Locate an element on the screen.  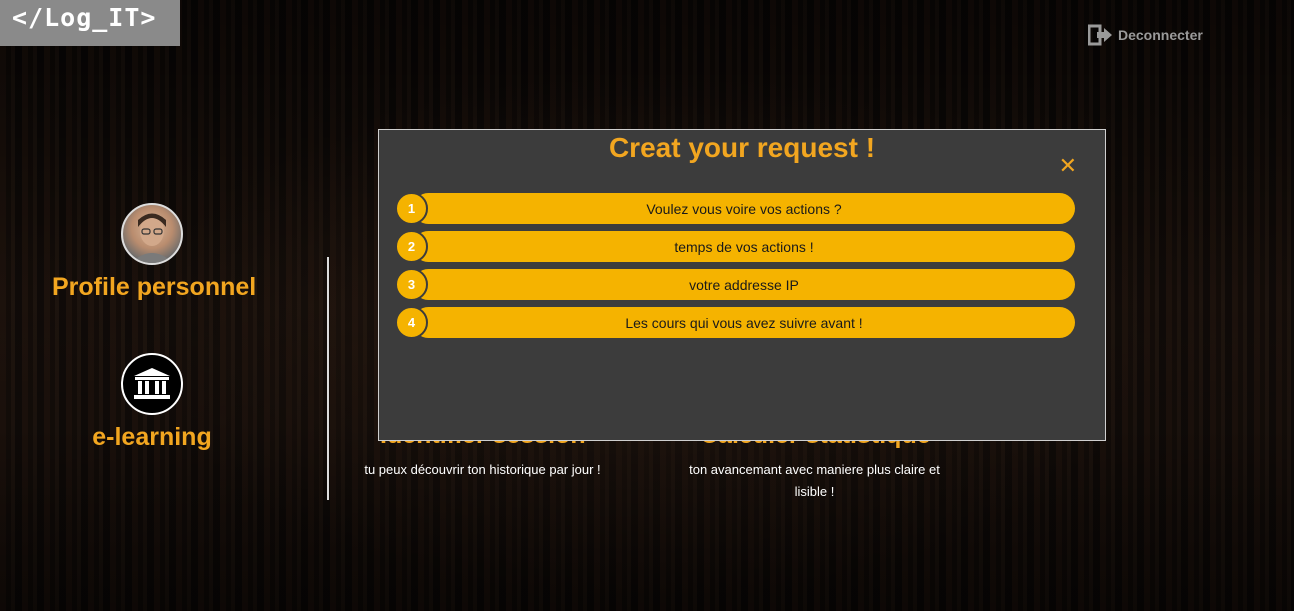
sidebar-item-label: Profile personnel is located at coordinates (154, 287).